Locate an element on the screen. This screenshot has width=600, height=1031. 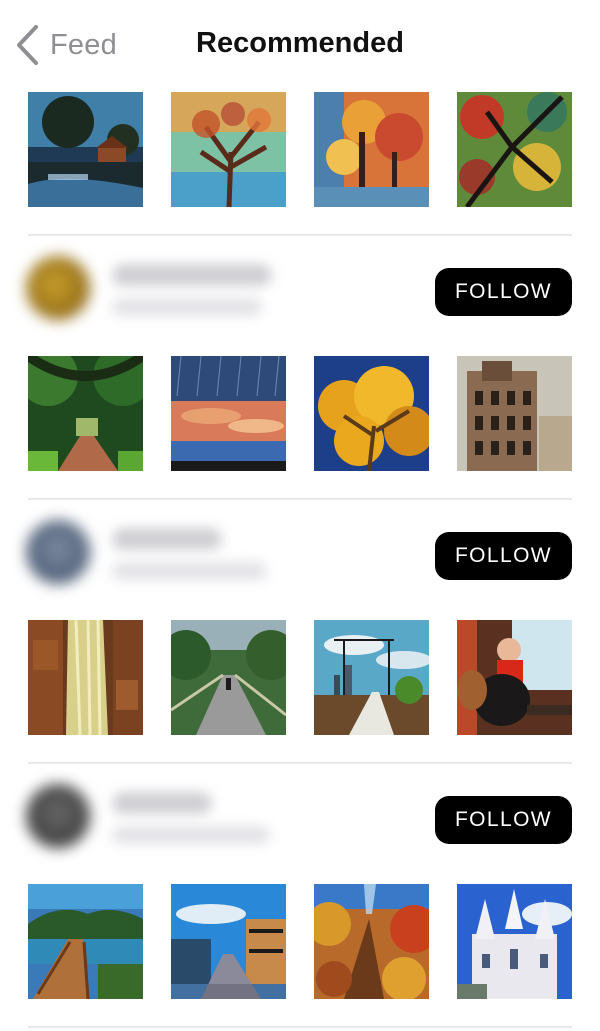
thumbnail-tree-canopy is located at coordinates (514, 149).